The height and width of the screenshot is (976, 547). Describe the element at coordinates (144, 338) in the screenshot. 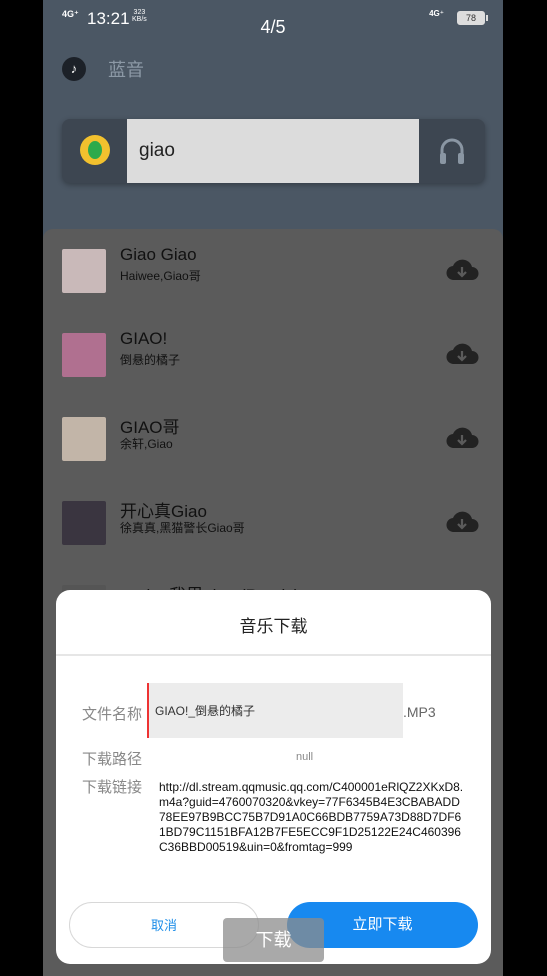

I see `song-title: GIAO!` at that location.